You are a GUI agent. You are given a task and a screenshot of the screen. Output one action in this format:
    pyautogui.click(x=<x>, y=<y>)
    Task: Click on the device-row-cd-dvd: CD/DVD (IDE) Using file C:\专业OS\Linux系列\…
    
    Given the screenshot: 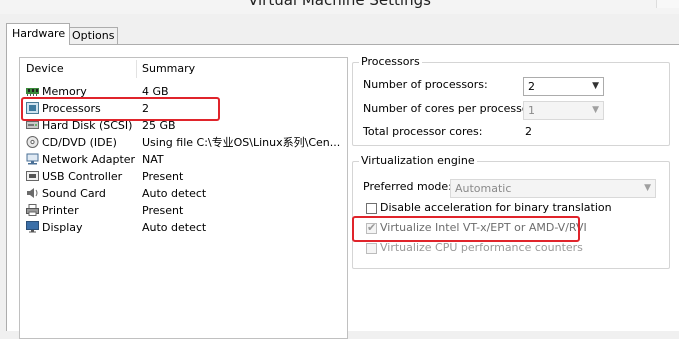 What is the action you would take?
    pyautogui.click(x=183, y=142)
    